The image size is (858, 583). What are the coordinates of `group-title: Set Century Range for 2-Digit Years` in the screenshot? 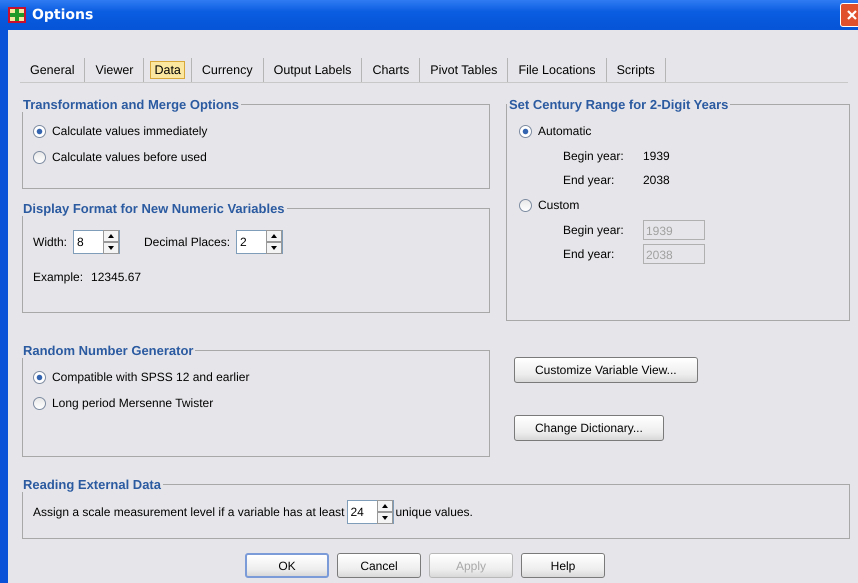 It's located at (619, 104).